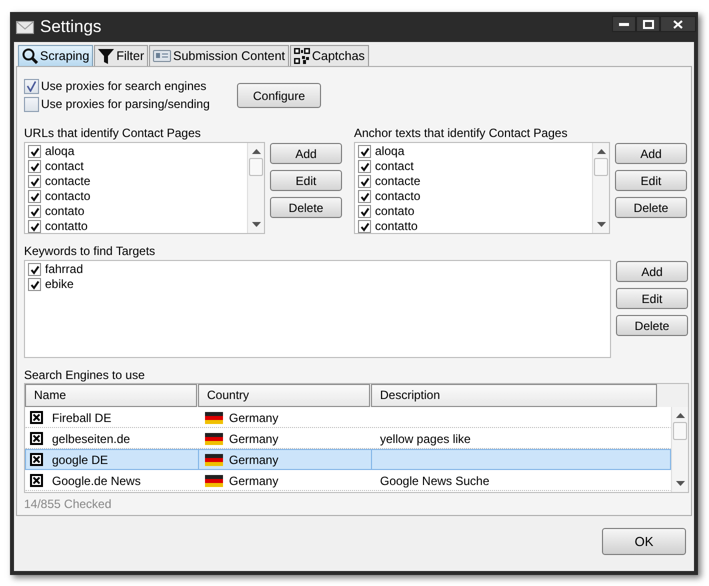 This screenshot has height=586, width=709. What do you see at coordinates (68, 504) in the screenshot?
I see `checked-count: 14/855 Checked` at bounding box center [68, 504].